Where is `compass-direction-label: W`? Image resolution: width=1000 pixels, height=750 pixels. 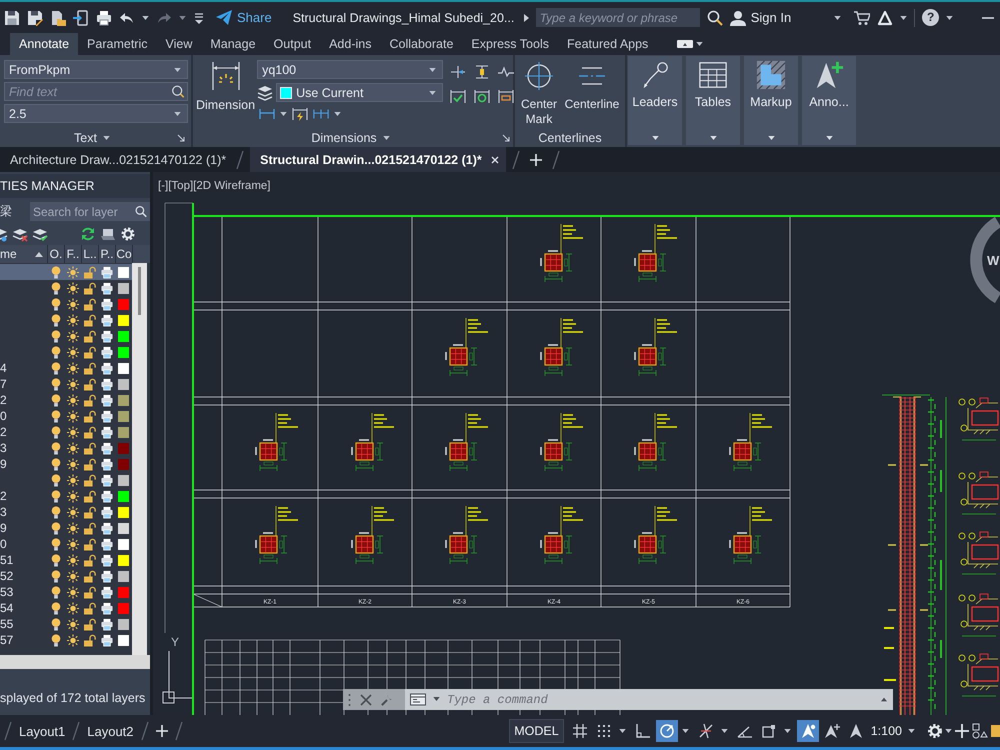
compass-direction-label: W is located at coordinates (993, 260).